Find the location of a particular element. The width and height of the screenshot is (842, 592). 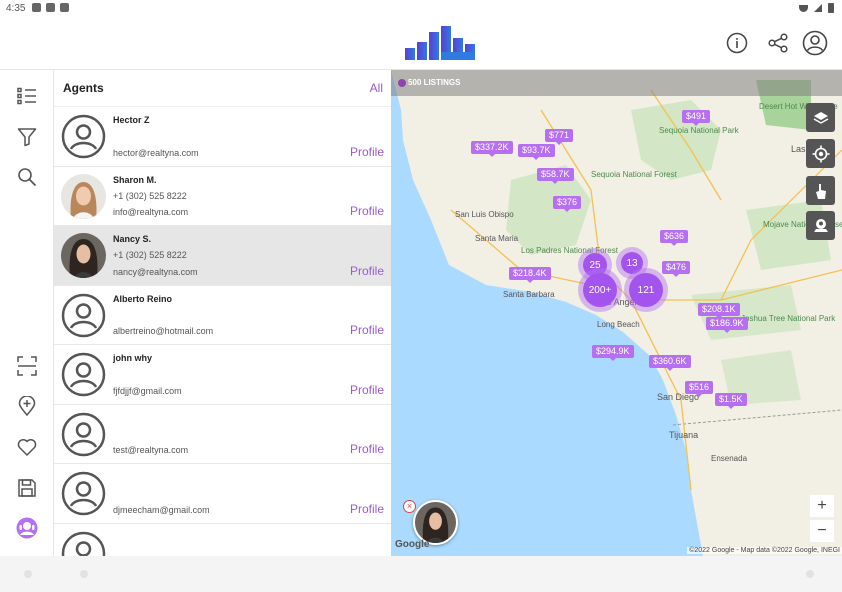

listing-cluster: 121 is located at coordinates (646, 290).